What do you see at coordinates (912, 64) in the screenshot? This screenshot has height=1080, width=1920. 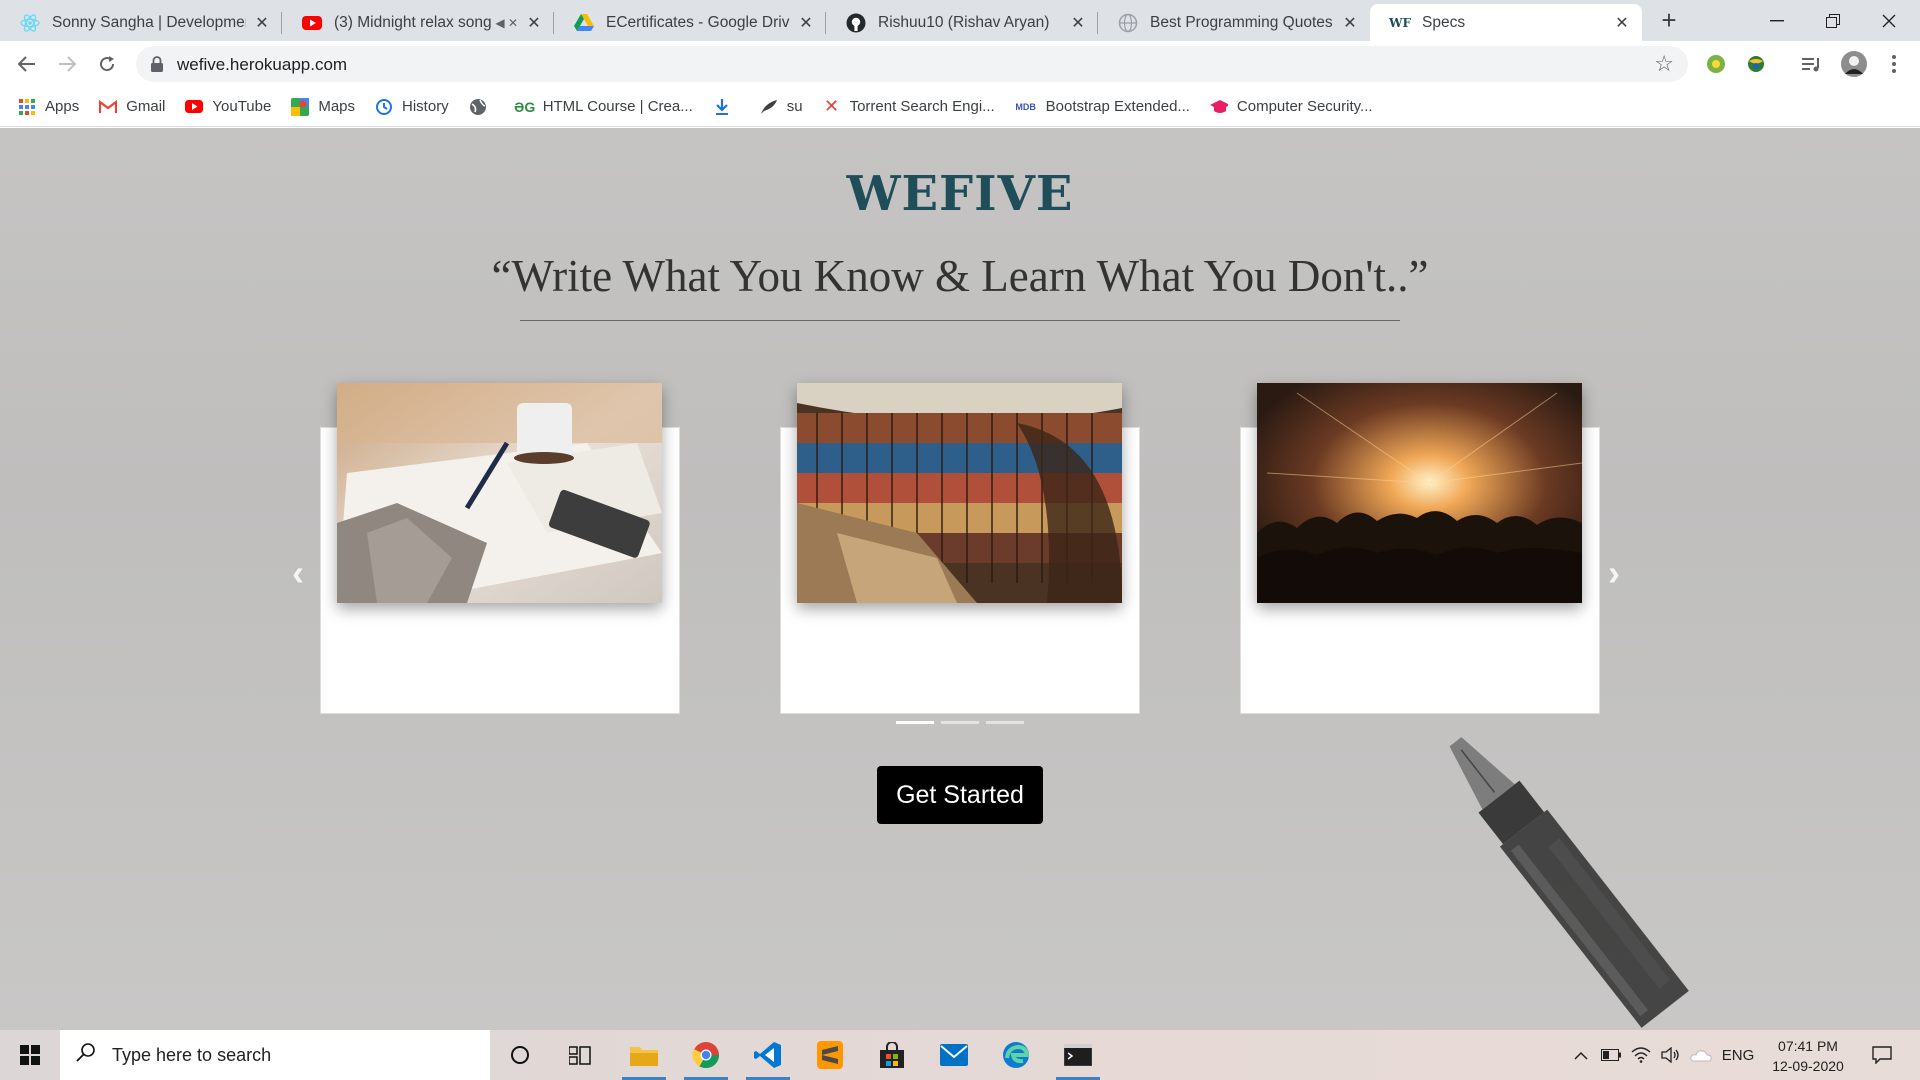 I see `address-bar: wefive.herokuapp.com ☆` at bounding box center [912, 64].